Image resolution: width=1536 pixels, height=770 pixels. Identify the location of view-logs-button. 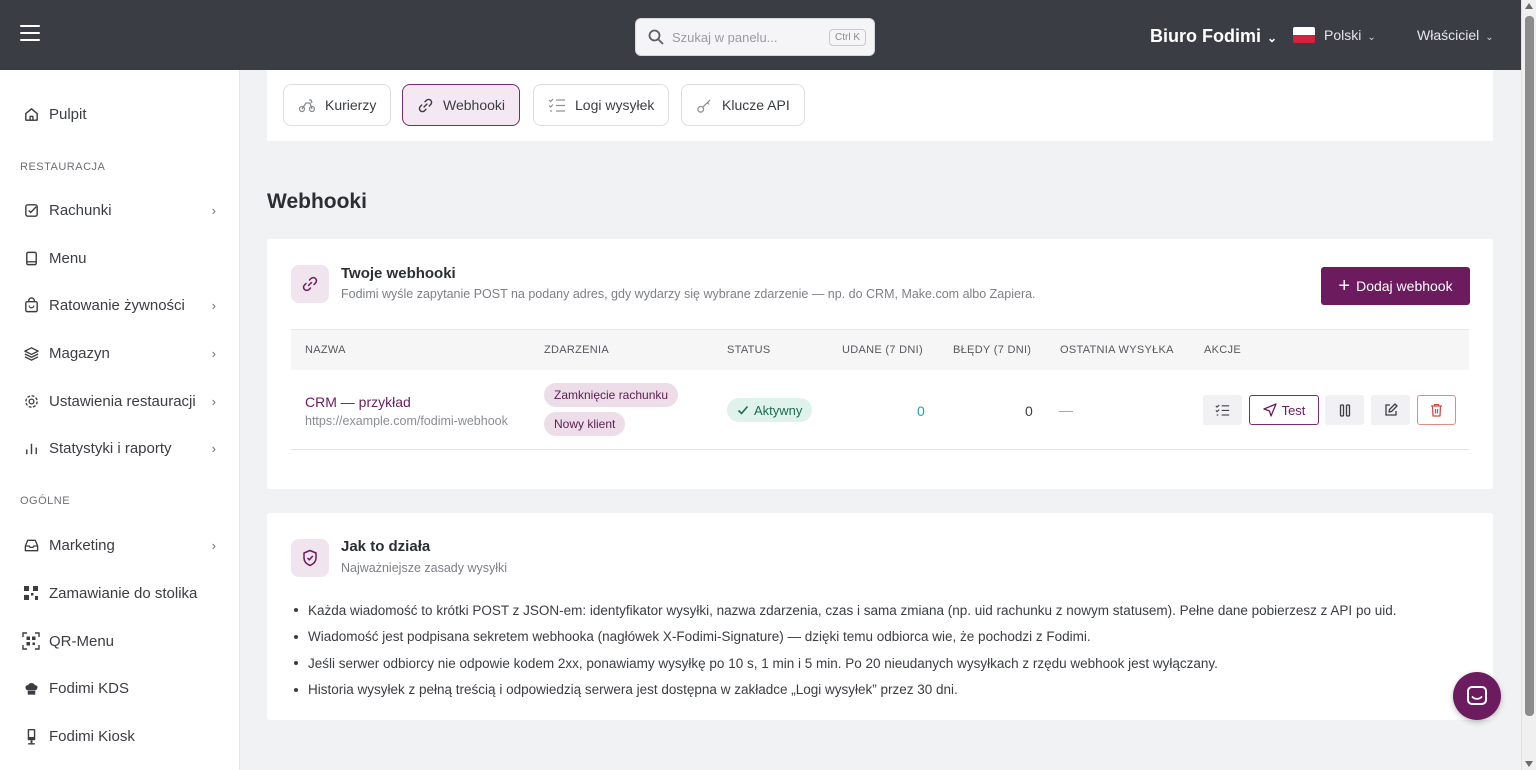
(1222, 410).